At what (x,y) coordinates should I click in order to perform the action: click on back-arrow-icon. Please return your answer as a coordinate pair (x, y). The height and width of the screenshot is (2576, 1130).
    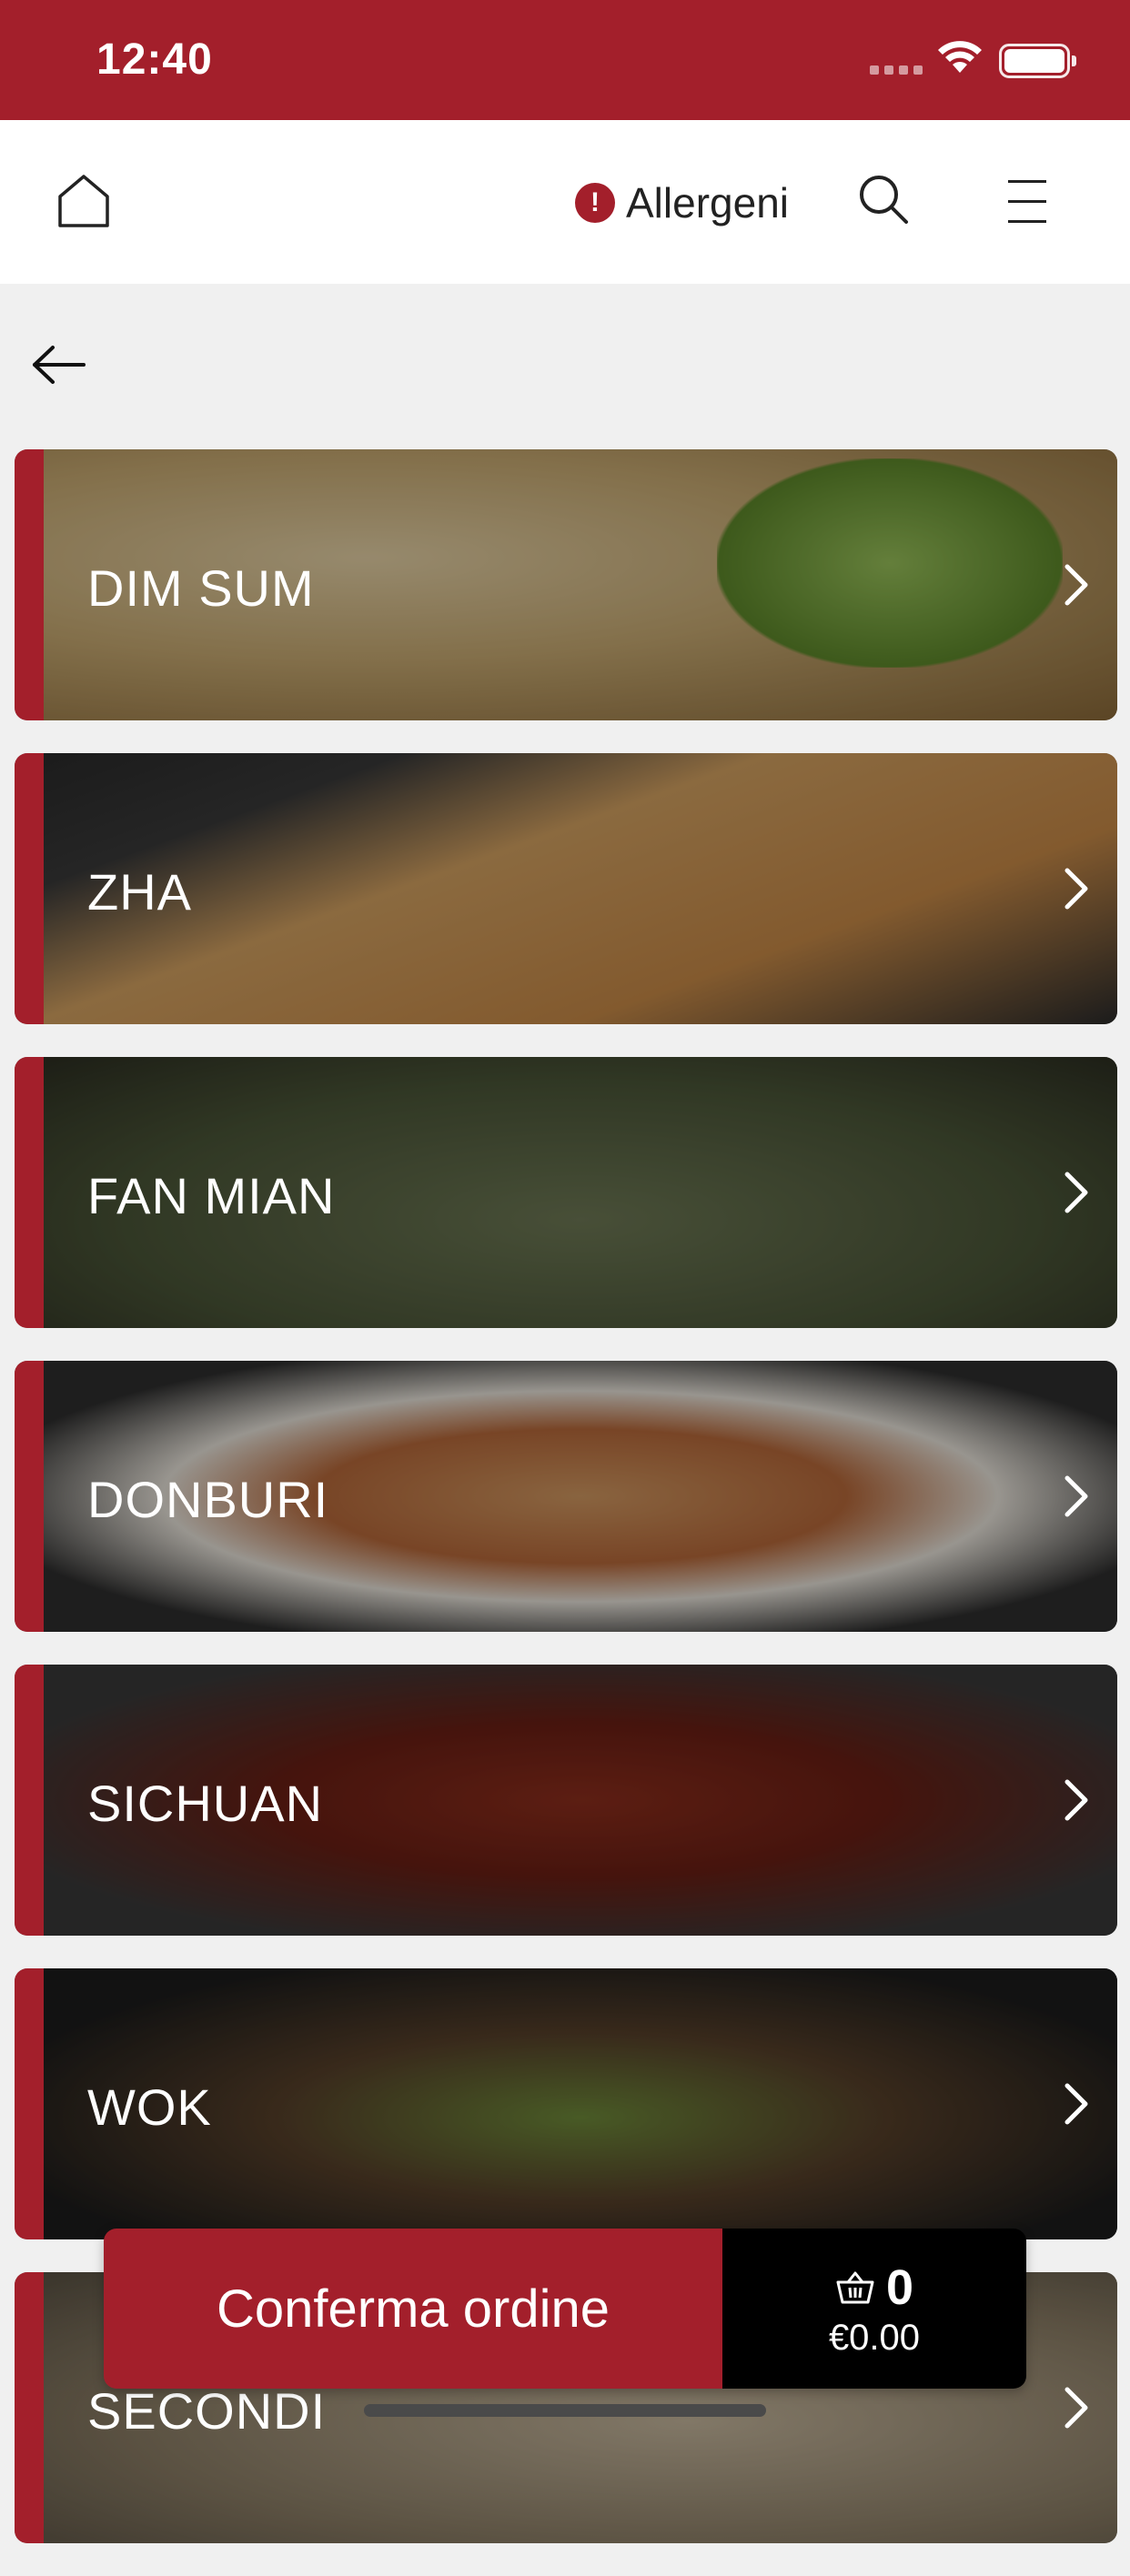
    Looking at the image, I should click on (59, 367).